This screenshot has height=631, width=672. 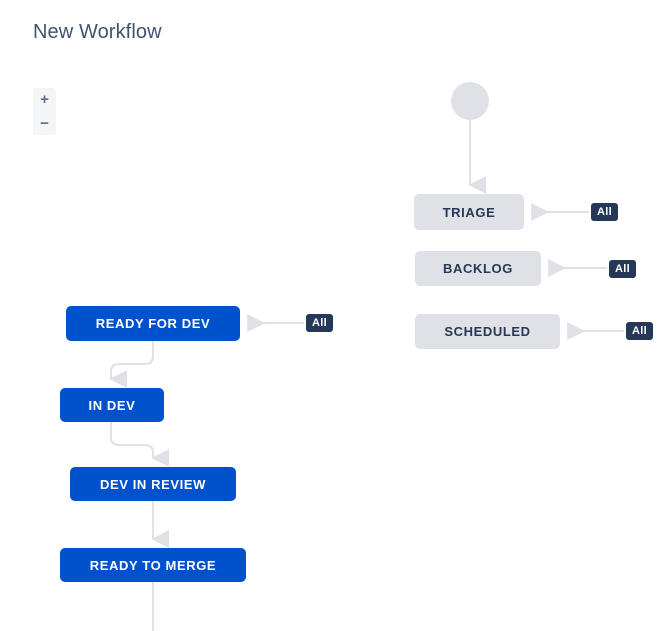 What do you see at coordinates (153, 565) in the screenshot?
I see `status-node-ready-to-merge: READY TO MERGE` at bounding box center [153, 565].